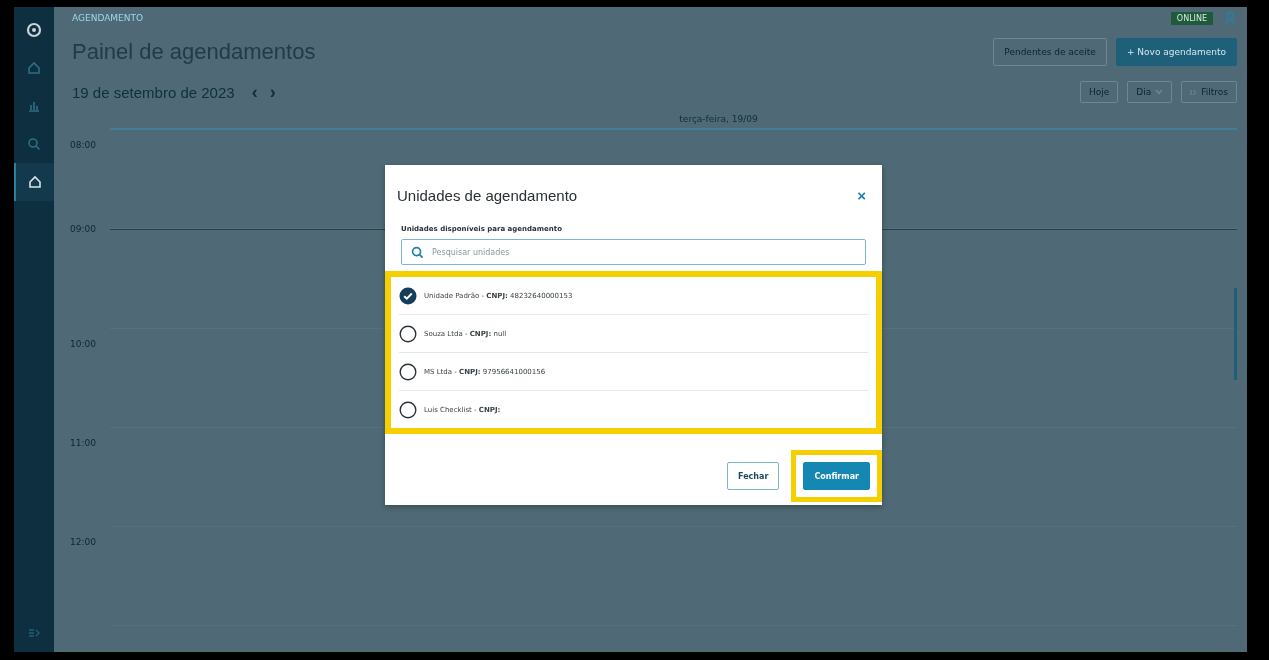 This screenshot has height=660, width=1269. What do you see at coordinates (34, 30) in the screenshot?
I see `logo-icon` at bounding box center [34, 30].